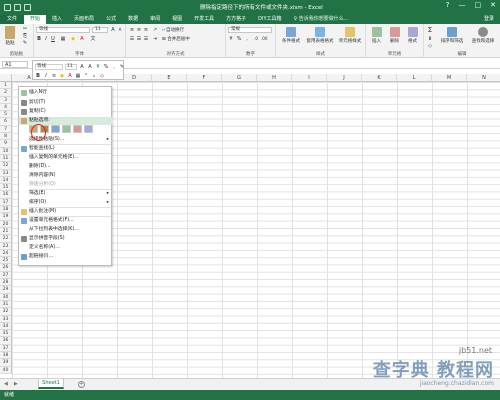 The width and height of the screenshot is (500, 400). Describe the element at coordinates (98, 67) in the screenshot. I see `currency-icon: ¥` at that location.